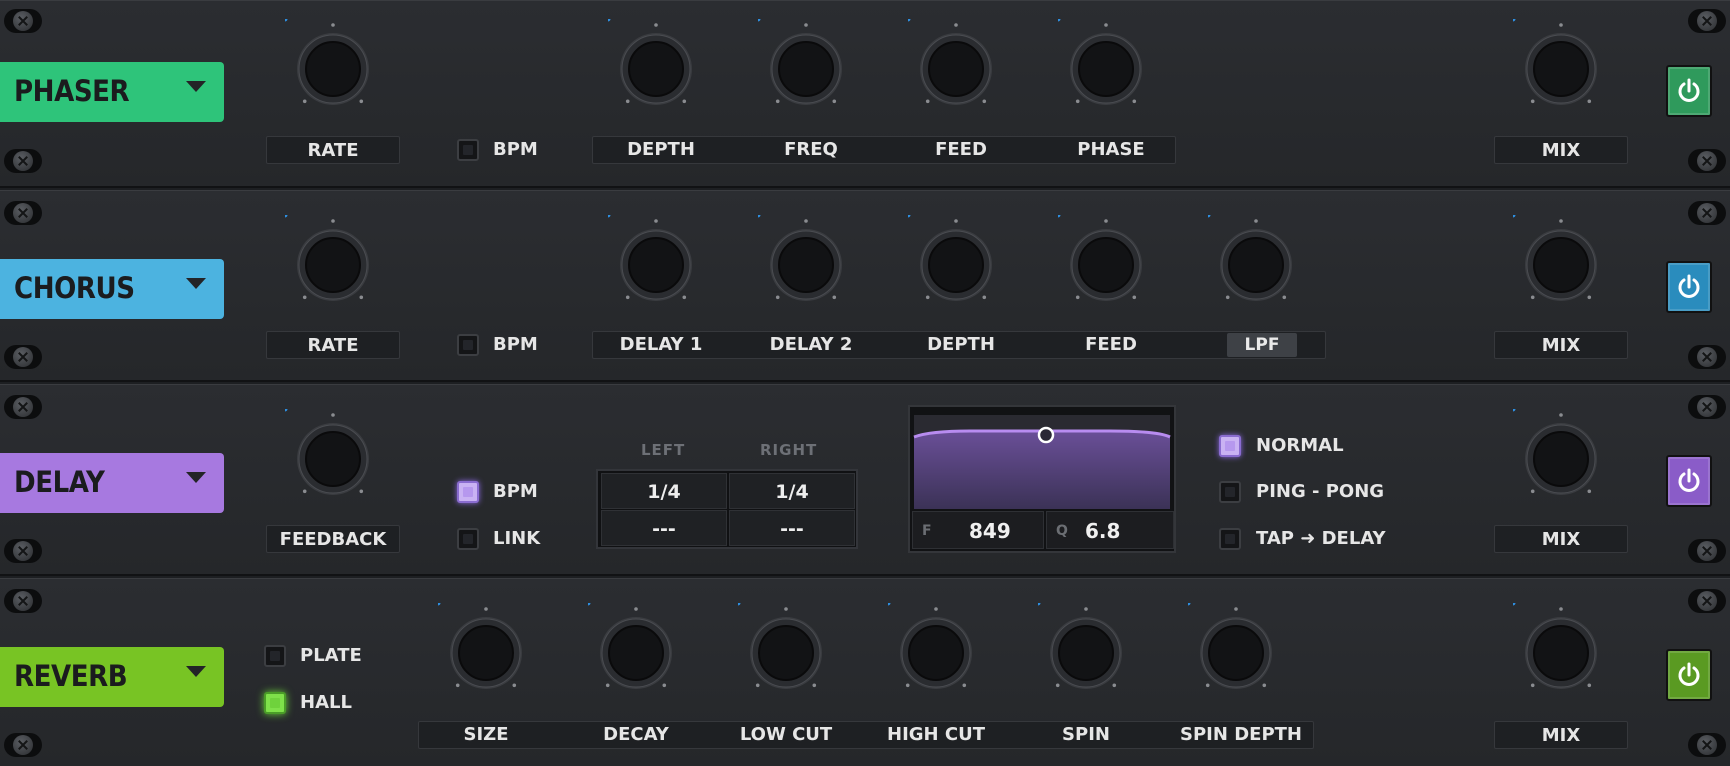 This screenshot has height=766, width=1730. Describe the element at coordinates (468, 150) in the screenshot. I see `phaser-bpm-checkbox` at that location.